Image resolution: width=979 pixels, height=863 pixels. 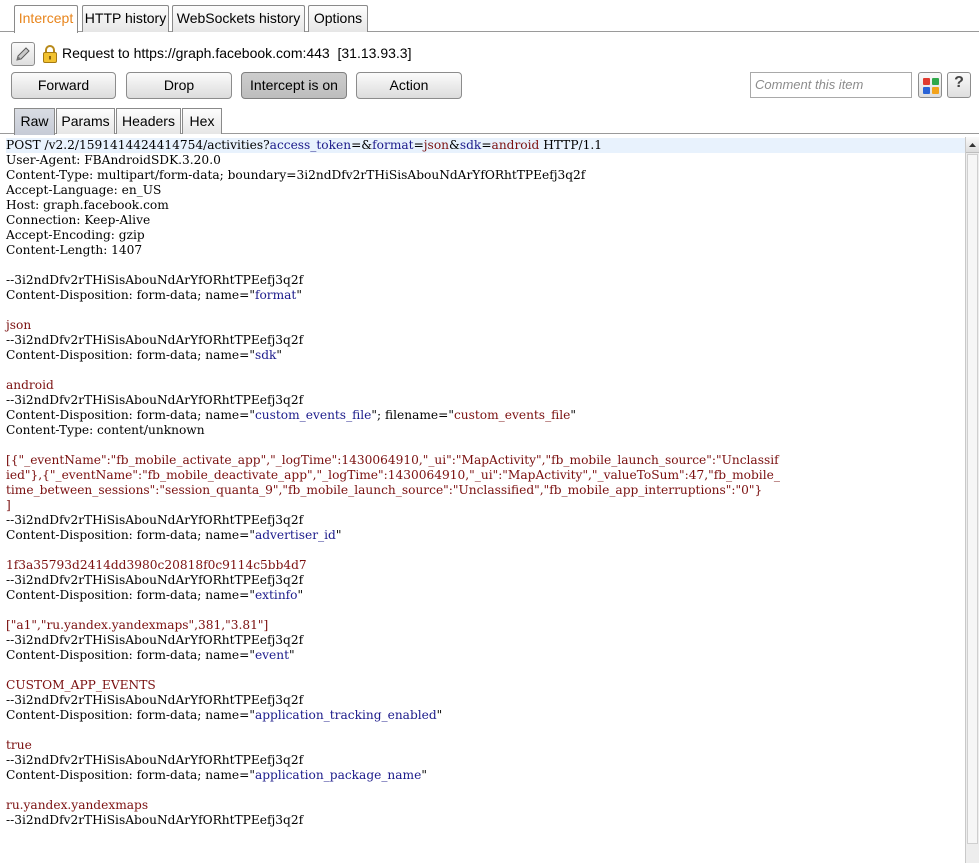 I want to click on forward-button: Forward, so click(x=63, y=85).